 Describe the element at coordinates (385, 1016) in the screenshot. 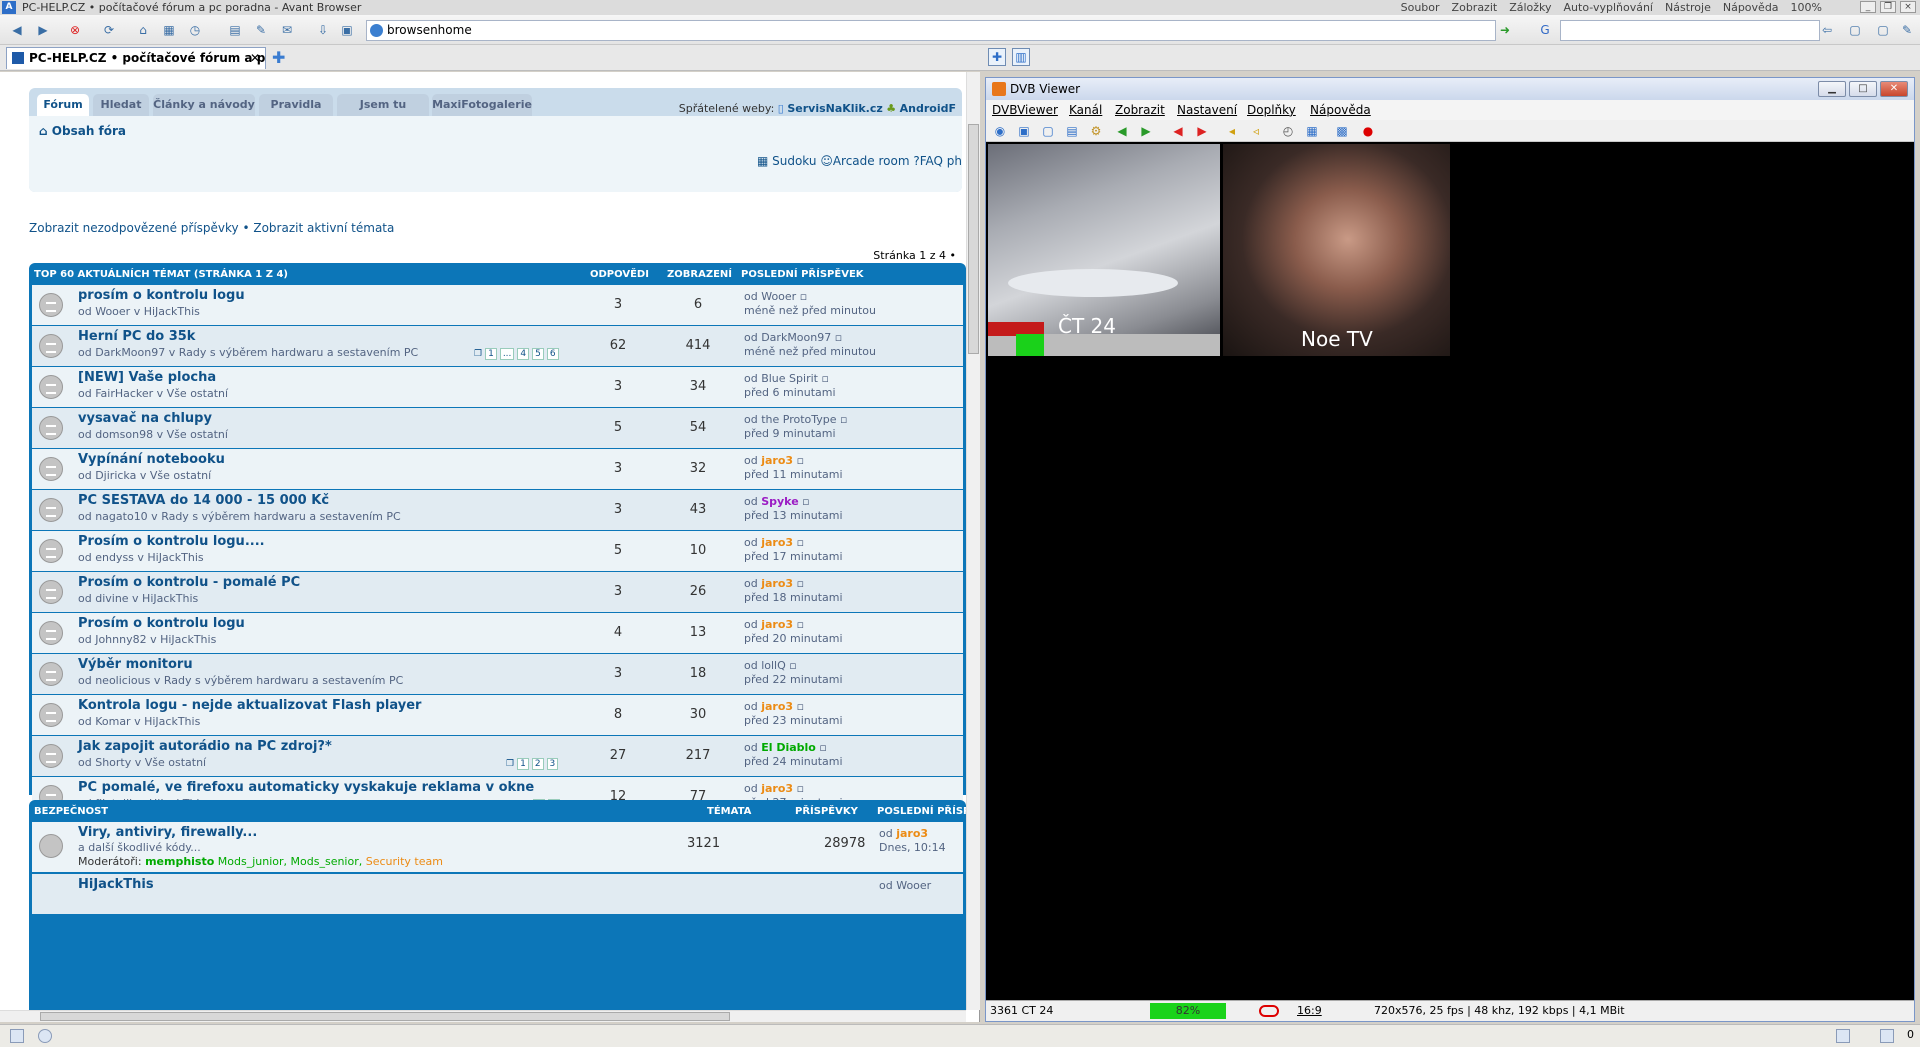

I see `hscroll-thumb` at that location.